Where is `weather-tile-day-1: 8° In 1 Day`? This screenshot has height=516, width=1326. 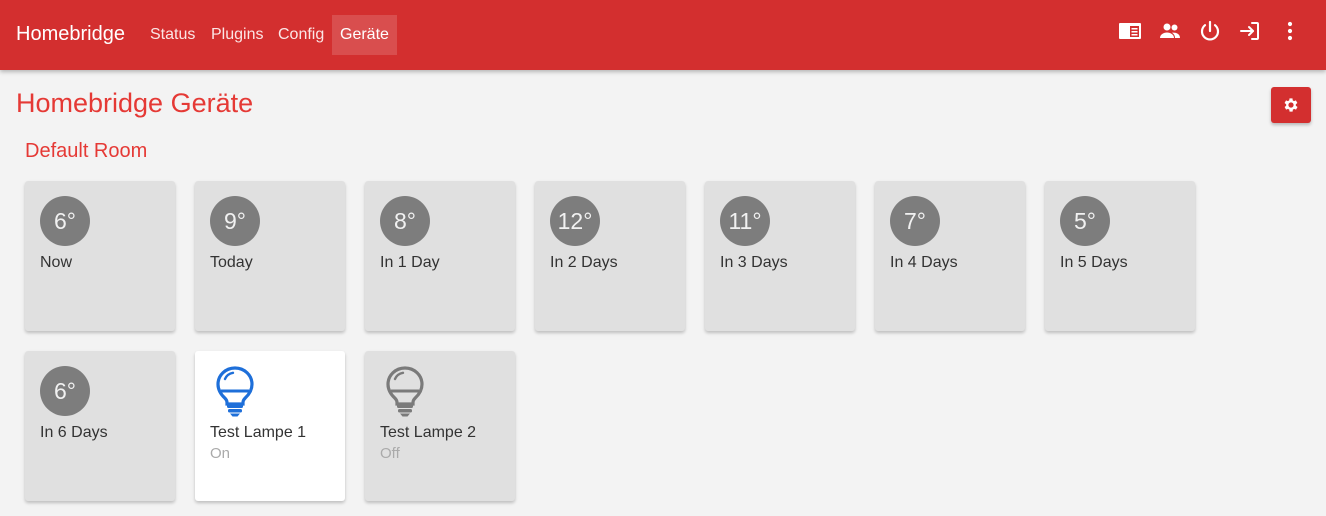 weather-tile-day-1: 8° In 1 Day is located at coordinates (440, 256).